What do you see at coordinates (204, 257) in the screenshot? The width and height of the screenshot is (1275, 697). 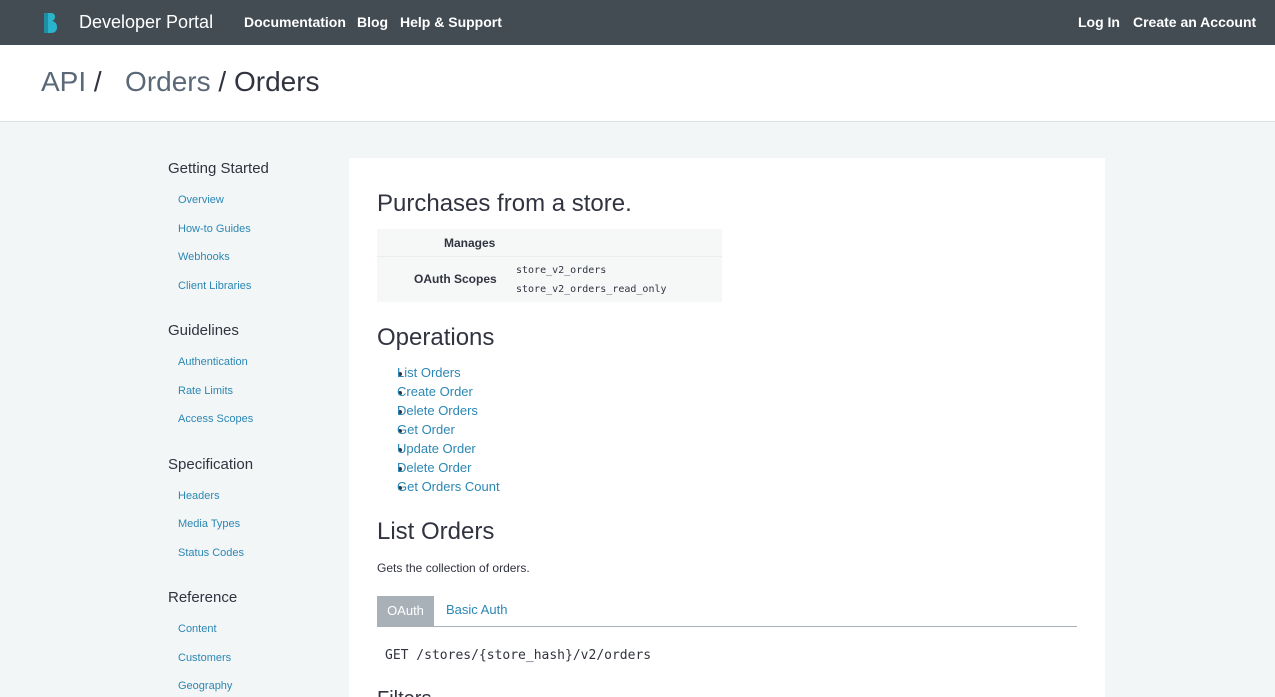 I see `sidebar-item-webhooks: Webhooks` at bounding box center [204, 257].